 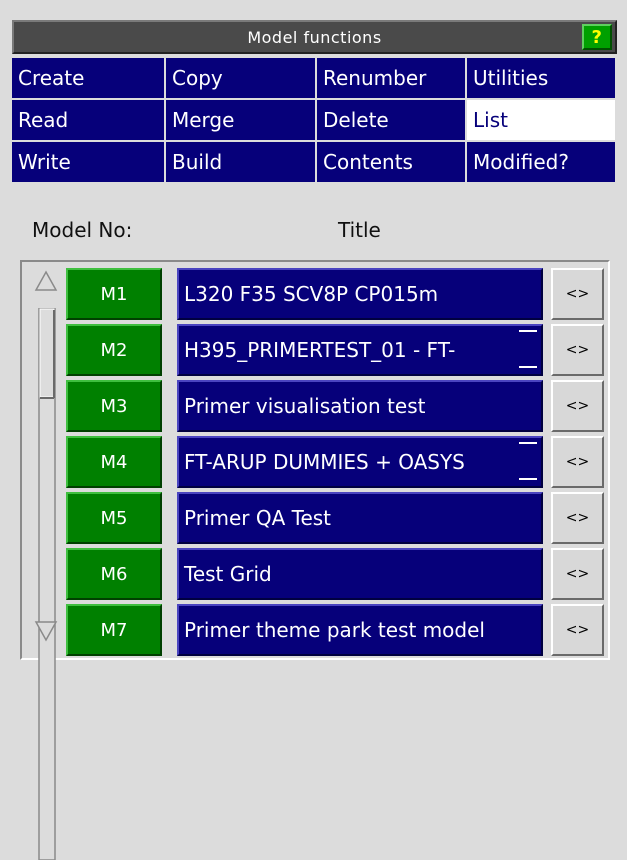 I want to click on model-title: Primer visualisation test, so click(x=360, y=406).